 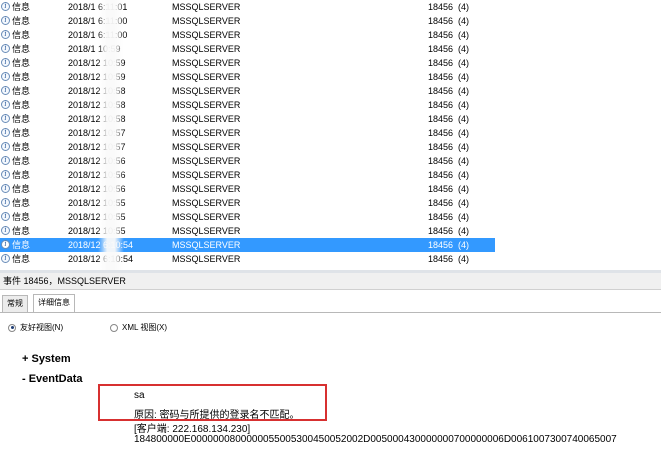 I want to click on tab-details: 详细信息, so click(x=54, y=303).